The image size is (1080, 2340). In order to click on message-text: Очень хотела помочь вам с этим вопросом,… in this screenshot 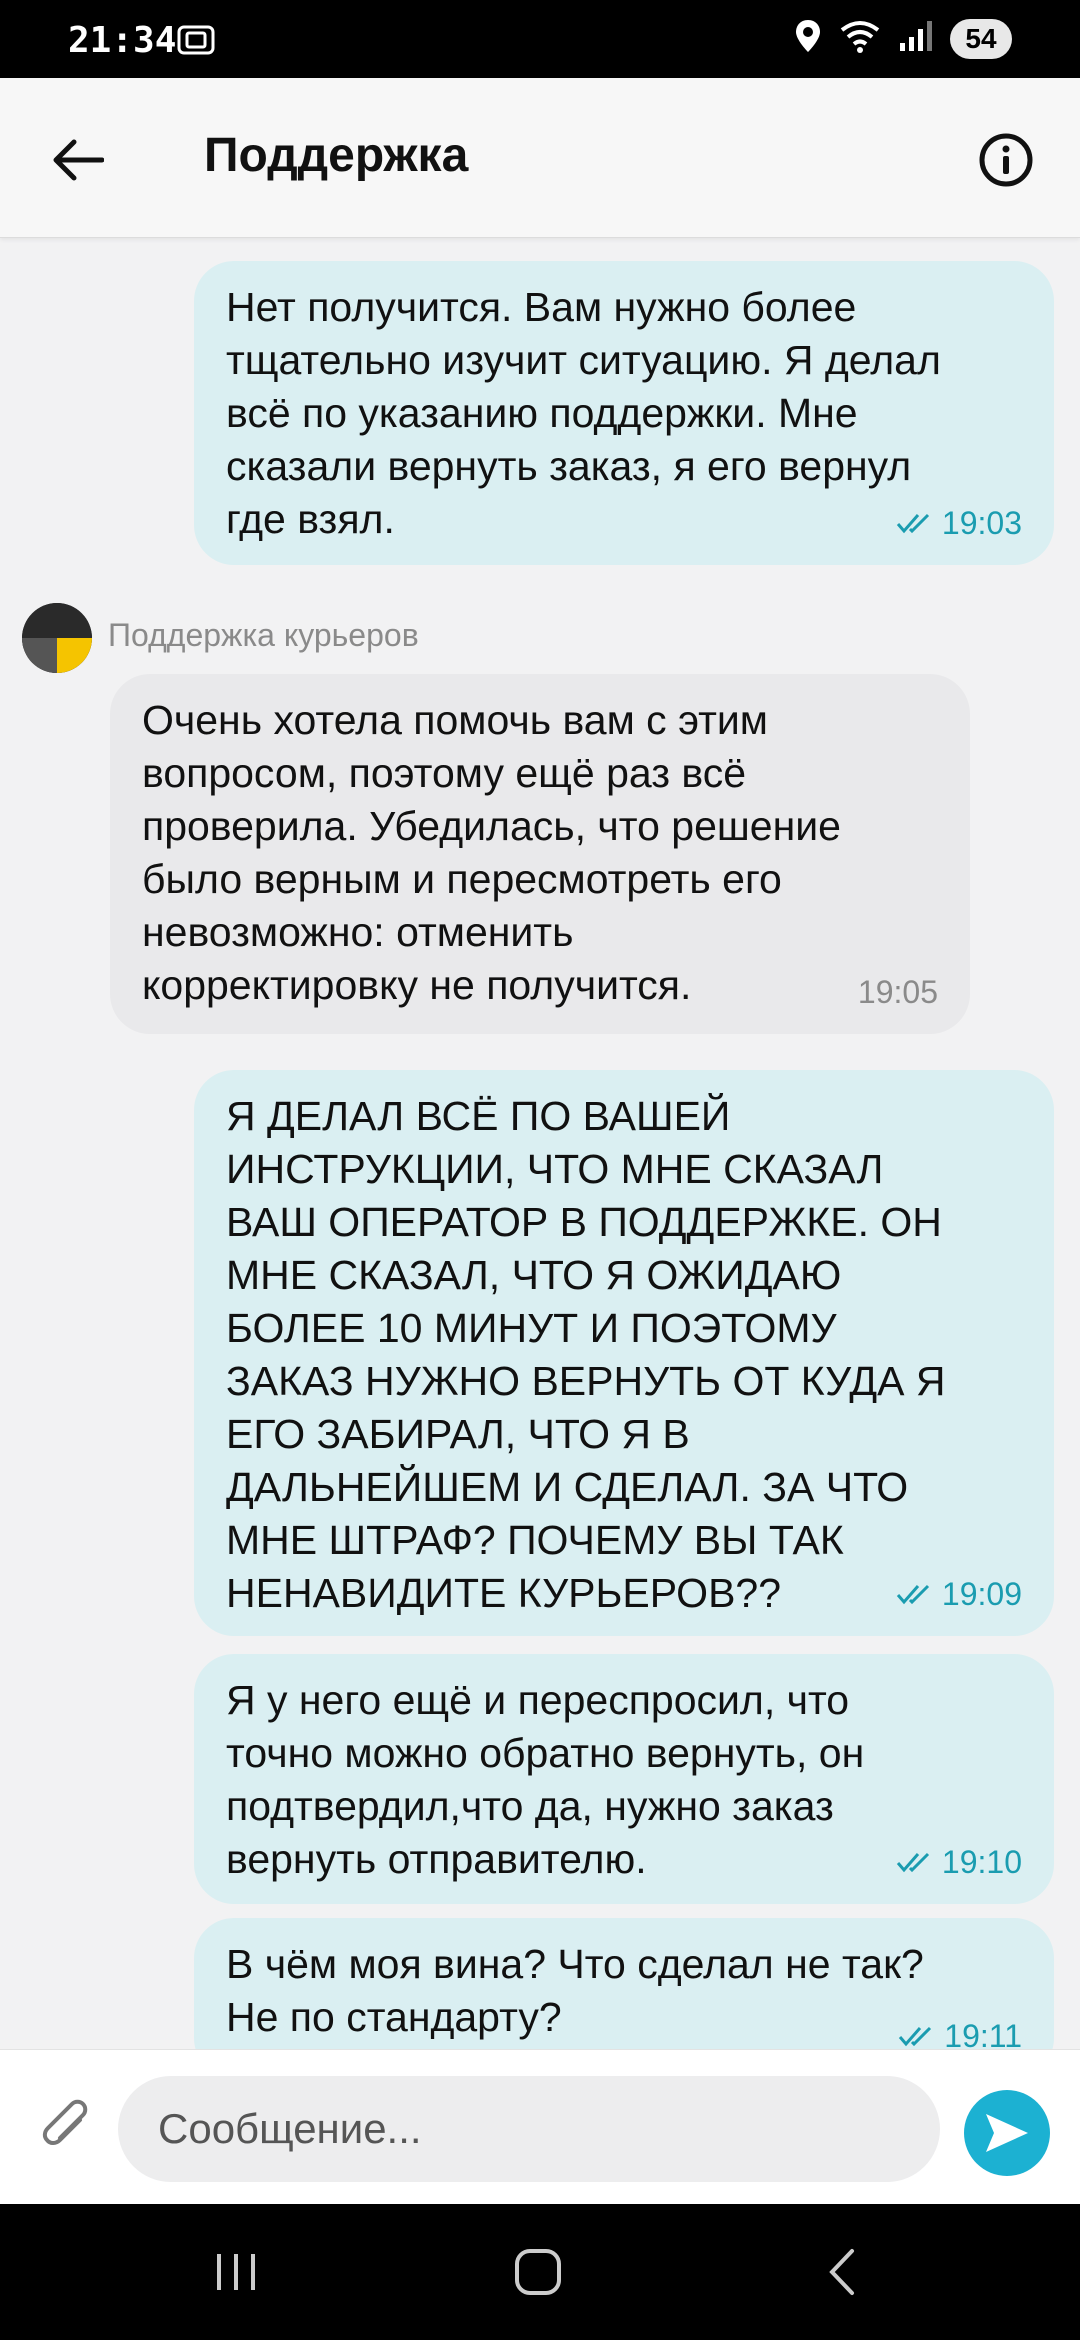, I will do `click(491, 852)`.